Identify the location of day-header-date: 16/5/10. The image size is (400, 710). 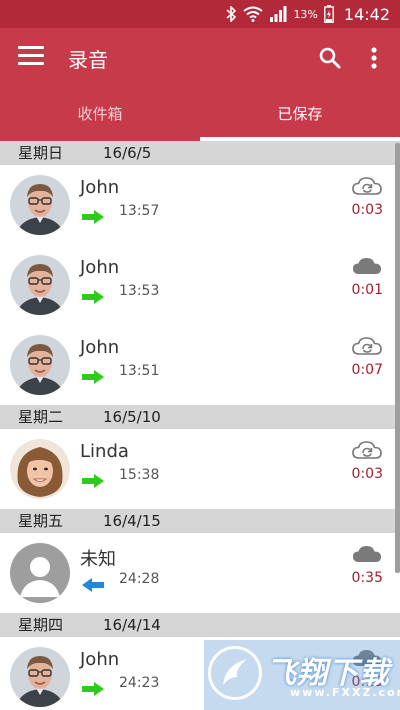
(132, 417).